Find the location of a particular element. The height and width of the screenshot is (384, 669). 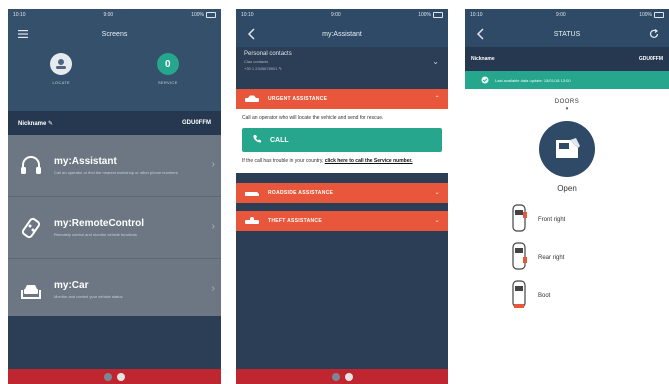

doors-label: DOORS is located at coordinates (567, 102).